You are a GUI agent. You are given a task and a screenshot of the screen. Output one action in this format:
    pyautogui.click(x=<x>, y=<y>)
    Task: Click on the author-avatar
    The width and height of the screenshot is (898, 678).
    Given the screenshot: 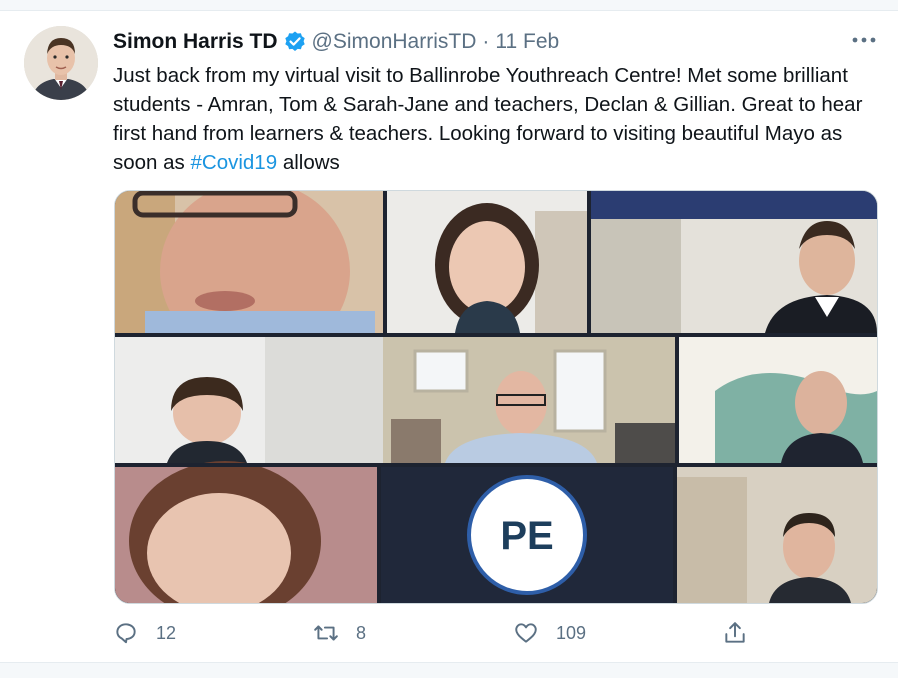 What is the action you would take?
    pyautogui.click(x=61, y=63)
    